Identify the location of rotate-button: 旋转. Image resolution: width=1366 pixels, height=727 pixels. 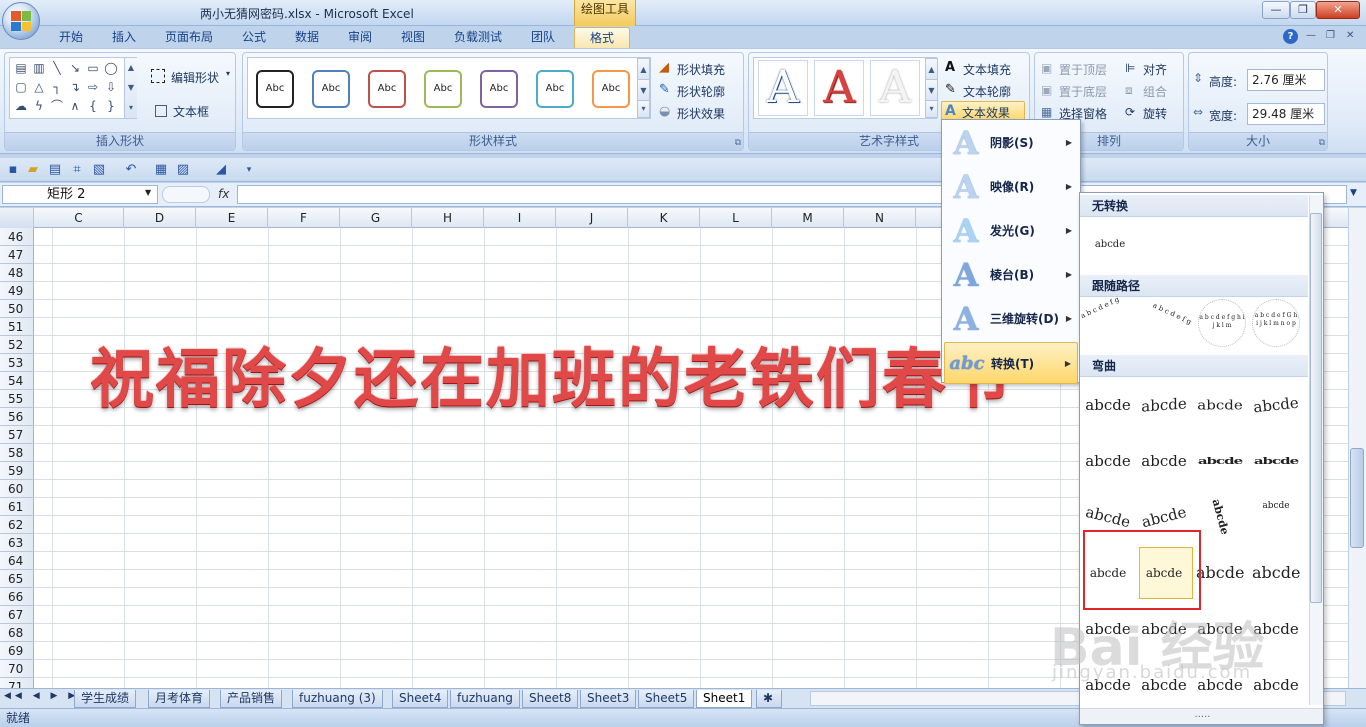
(1155, 113).